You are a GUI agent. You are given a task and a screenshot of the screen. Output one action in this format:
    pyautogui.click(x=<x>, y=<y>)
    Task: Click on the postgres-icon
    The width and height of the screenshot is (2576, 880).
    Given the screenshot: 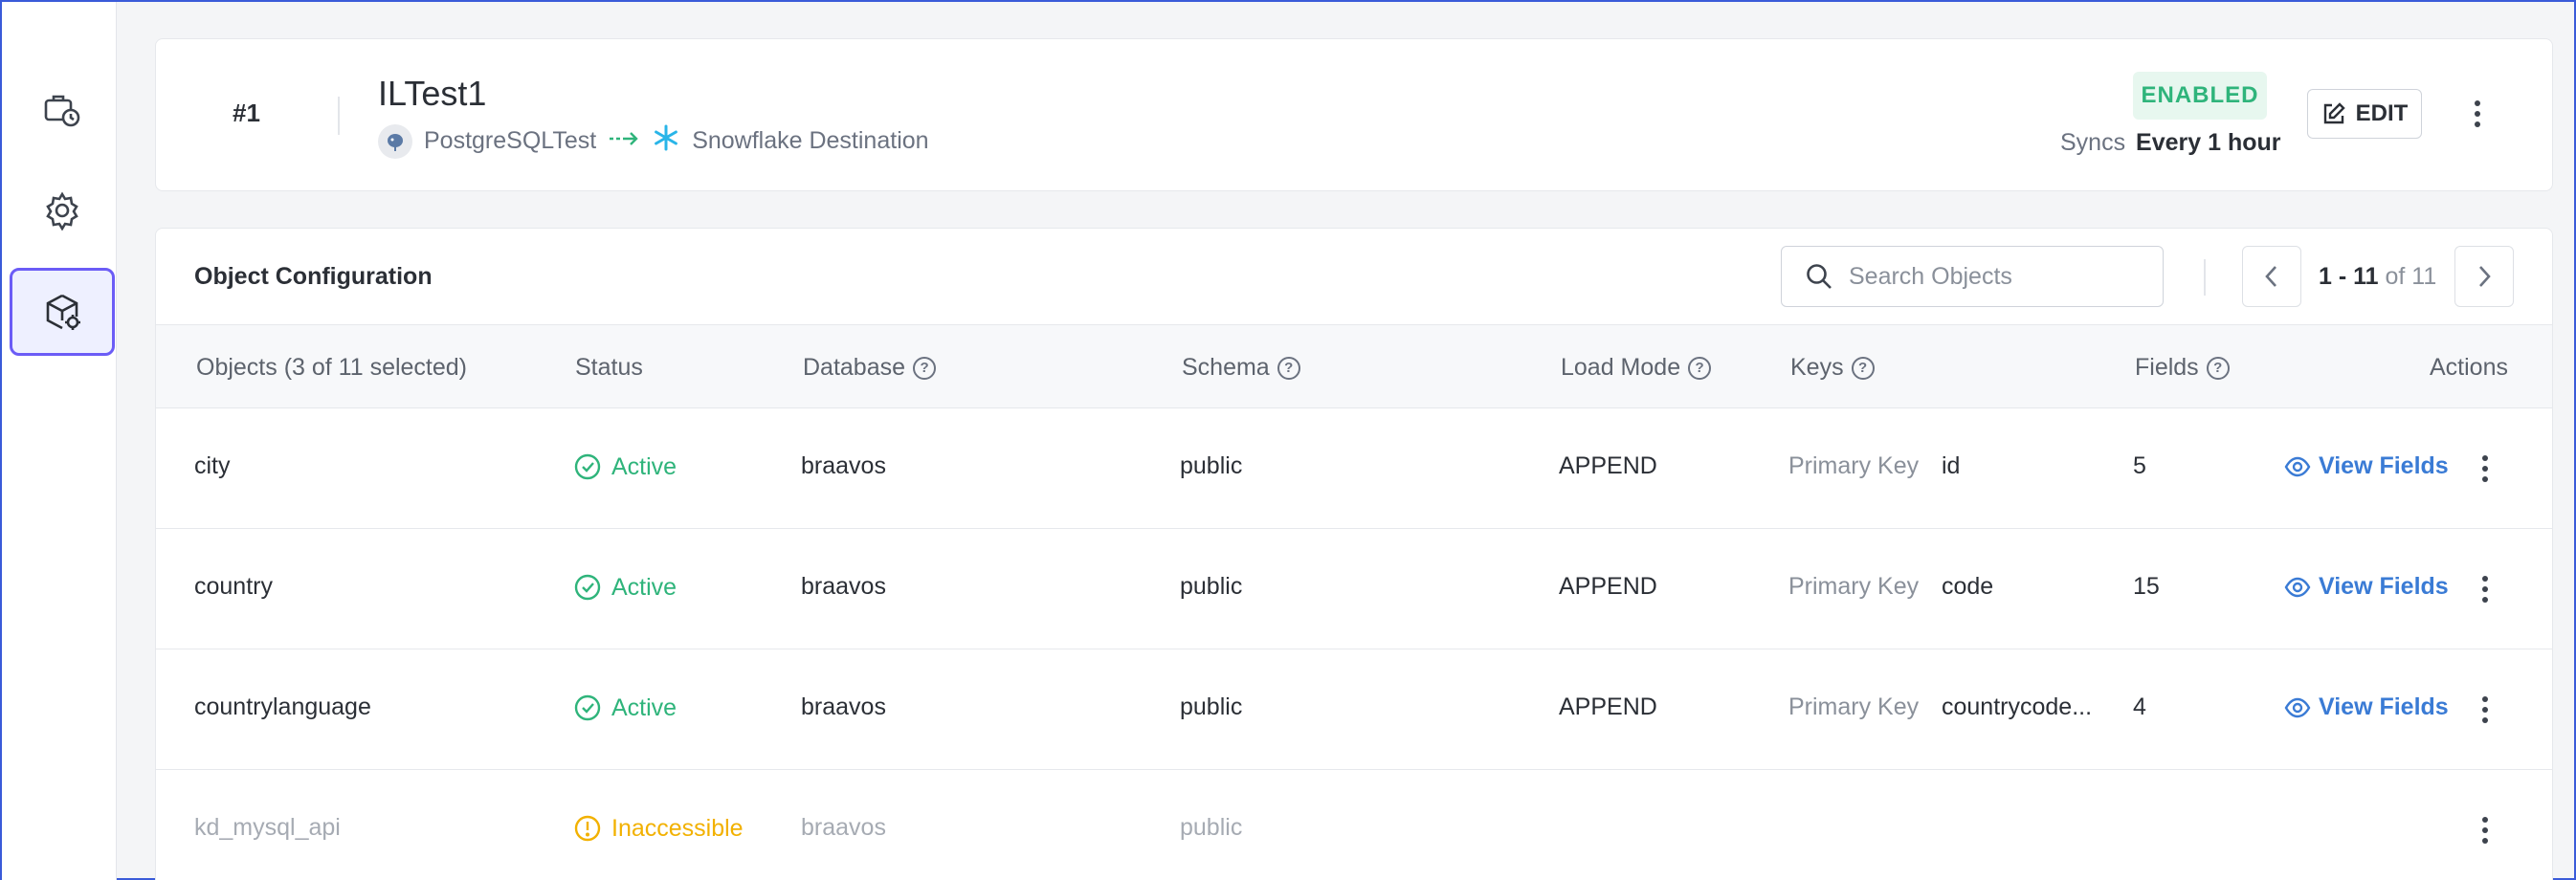 What is the action you would take?
    pyautogui.click(x=395, y=141)
    